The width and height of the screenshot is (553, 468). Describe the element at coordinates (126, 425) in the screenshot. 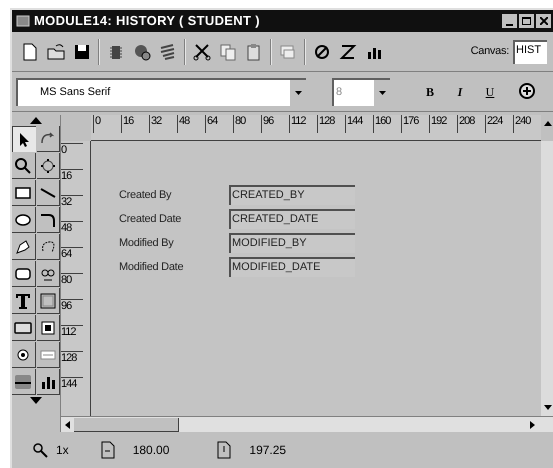

I see `scrollbar-thumb` at that location.